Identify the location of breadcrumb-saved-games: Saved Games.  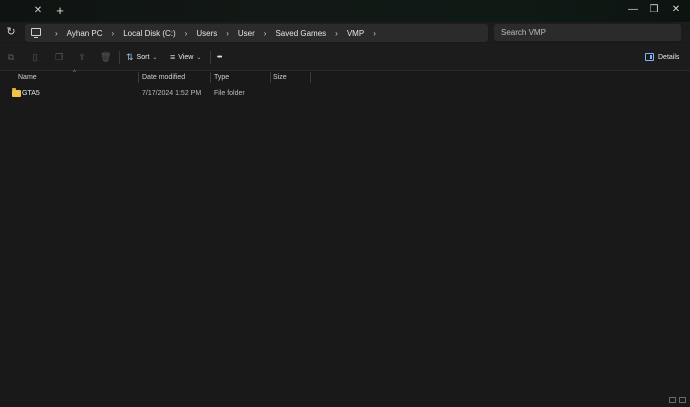
(300, 33).